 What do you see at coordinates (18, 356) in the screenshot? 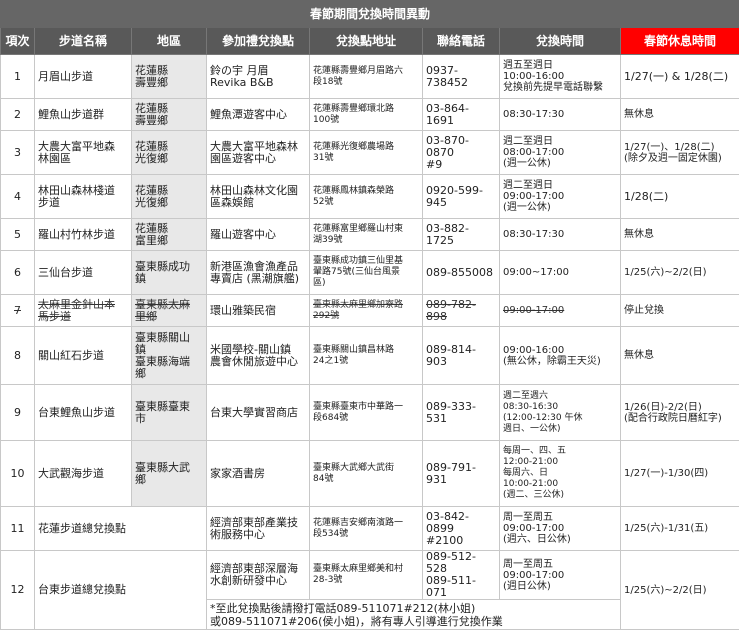
I see `row-no: 8` at bounding box center [18, 356].